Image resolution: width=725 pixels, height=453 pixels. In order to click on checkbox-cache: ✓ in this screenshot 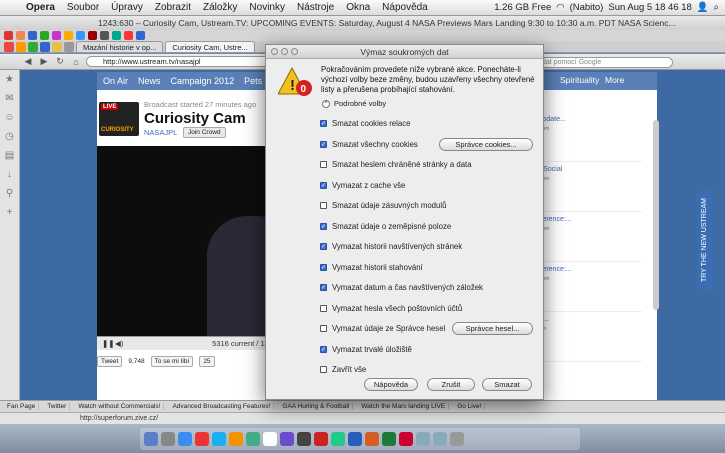, I will do `click(323, 185)`.